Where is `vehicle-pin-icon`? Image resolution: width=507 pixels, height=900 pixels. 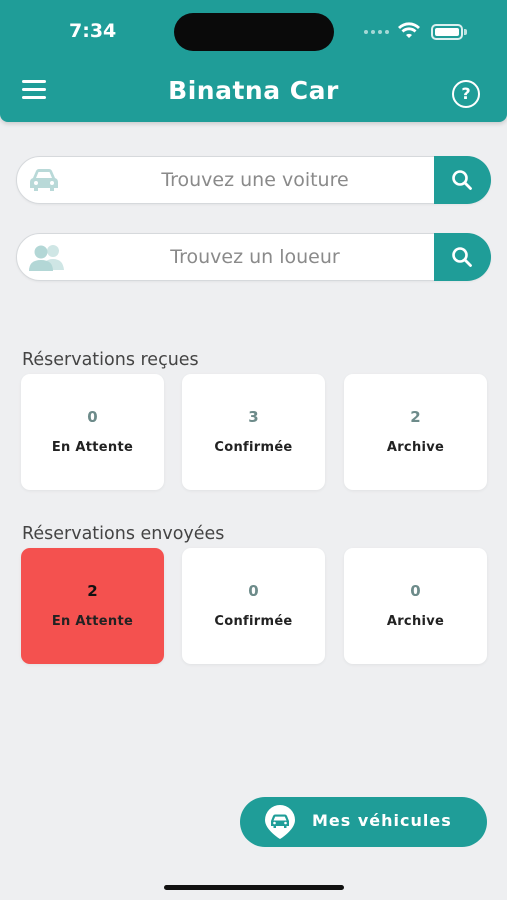 vehicle-pin-icon is located at coordinates (280, 822).